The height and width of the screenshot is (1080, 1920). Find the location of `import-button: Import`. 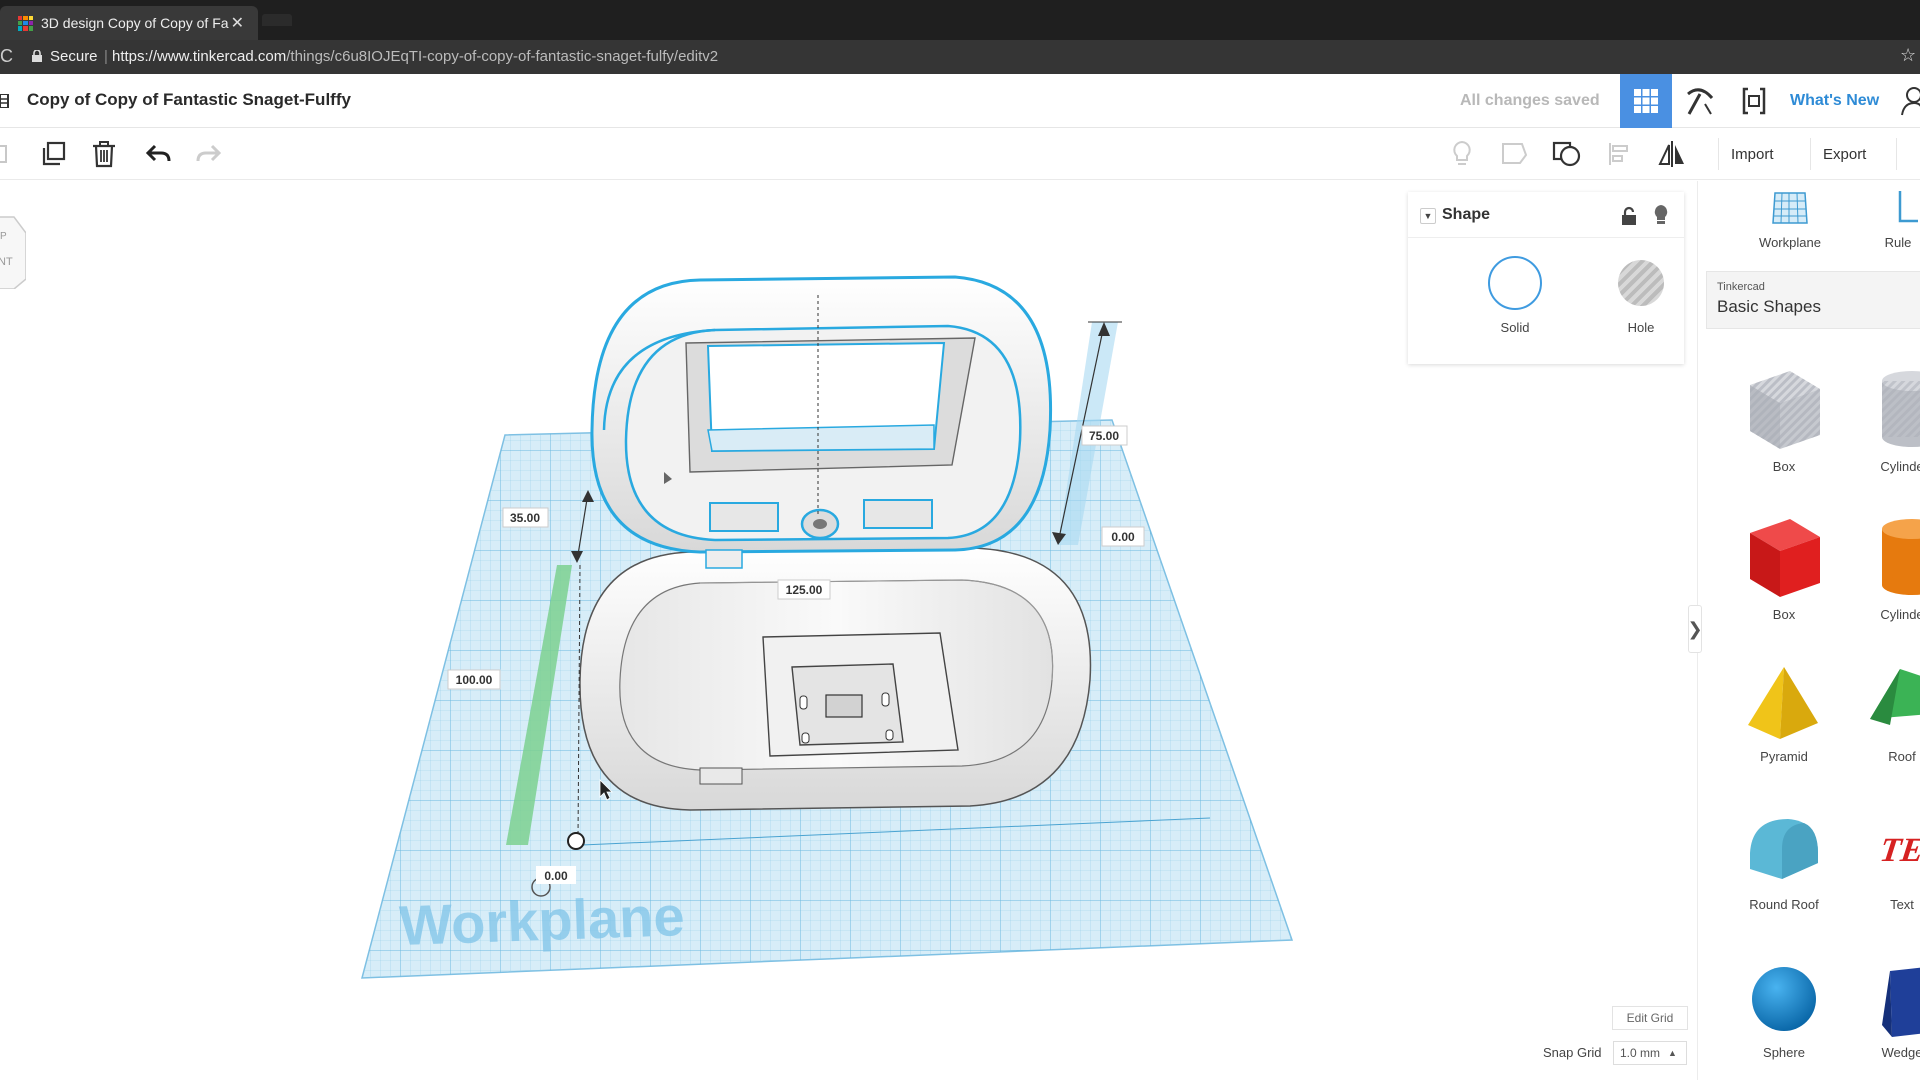

import-button: Import is located at coordinates (1752, 154).